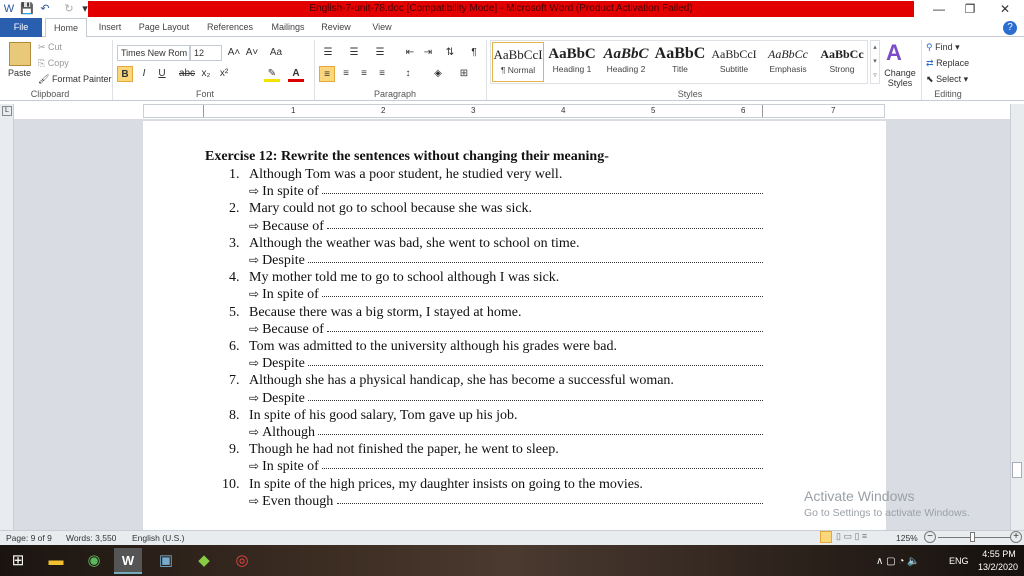  What do you see at coordinates (327, 74) in the screenshot?
I see `align-left-icon: ≡` at bounding box center [327, 74].